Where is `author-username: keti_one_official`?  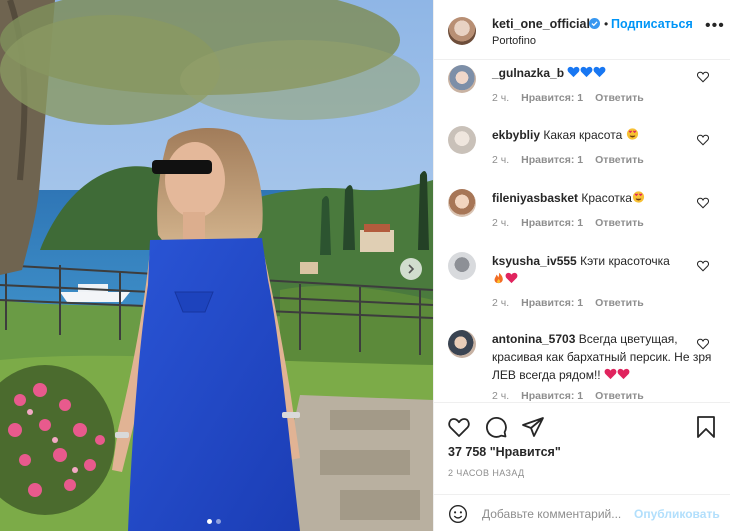
author-username: keti_one_official is located at coordinates (541, 24).